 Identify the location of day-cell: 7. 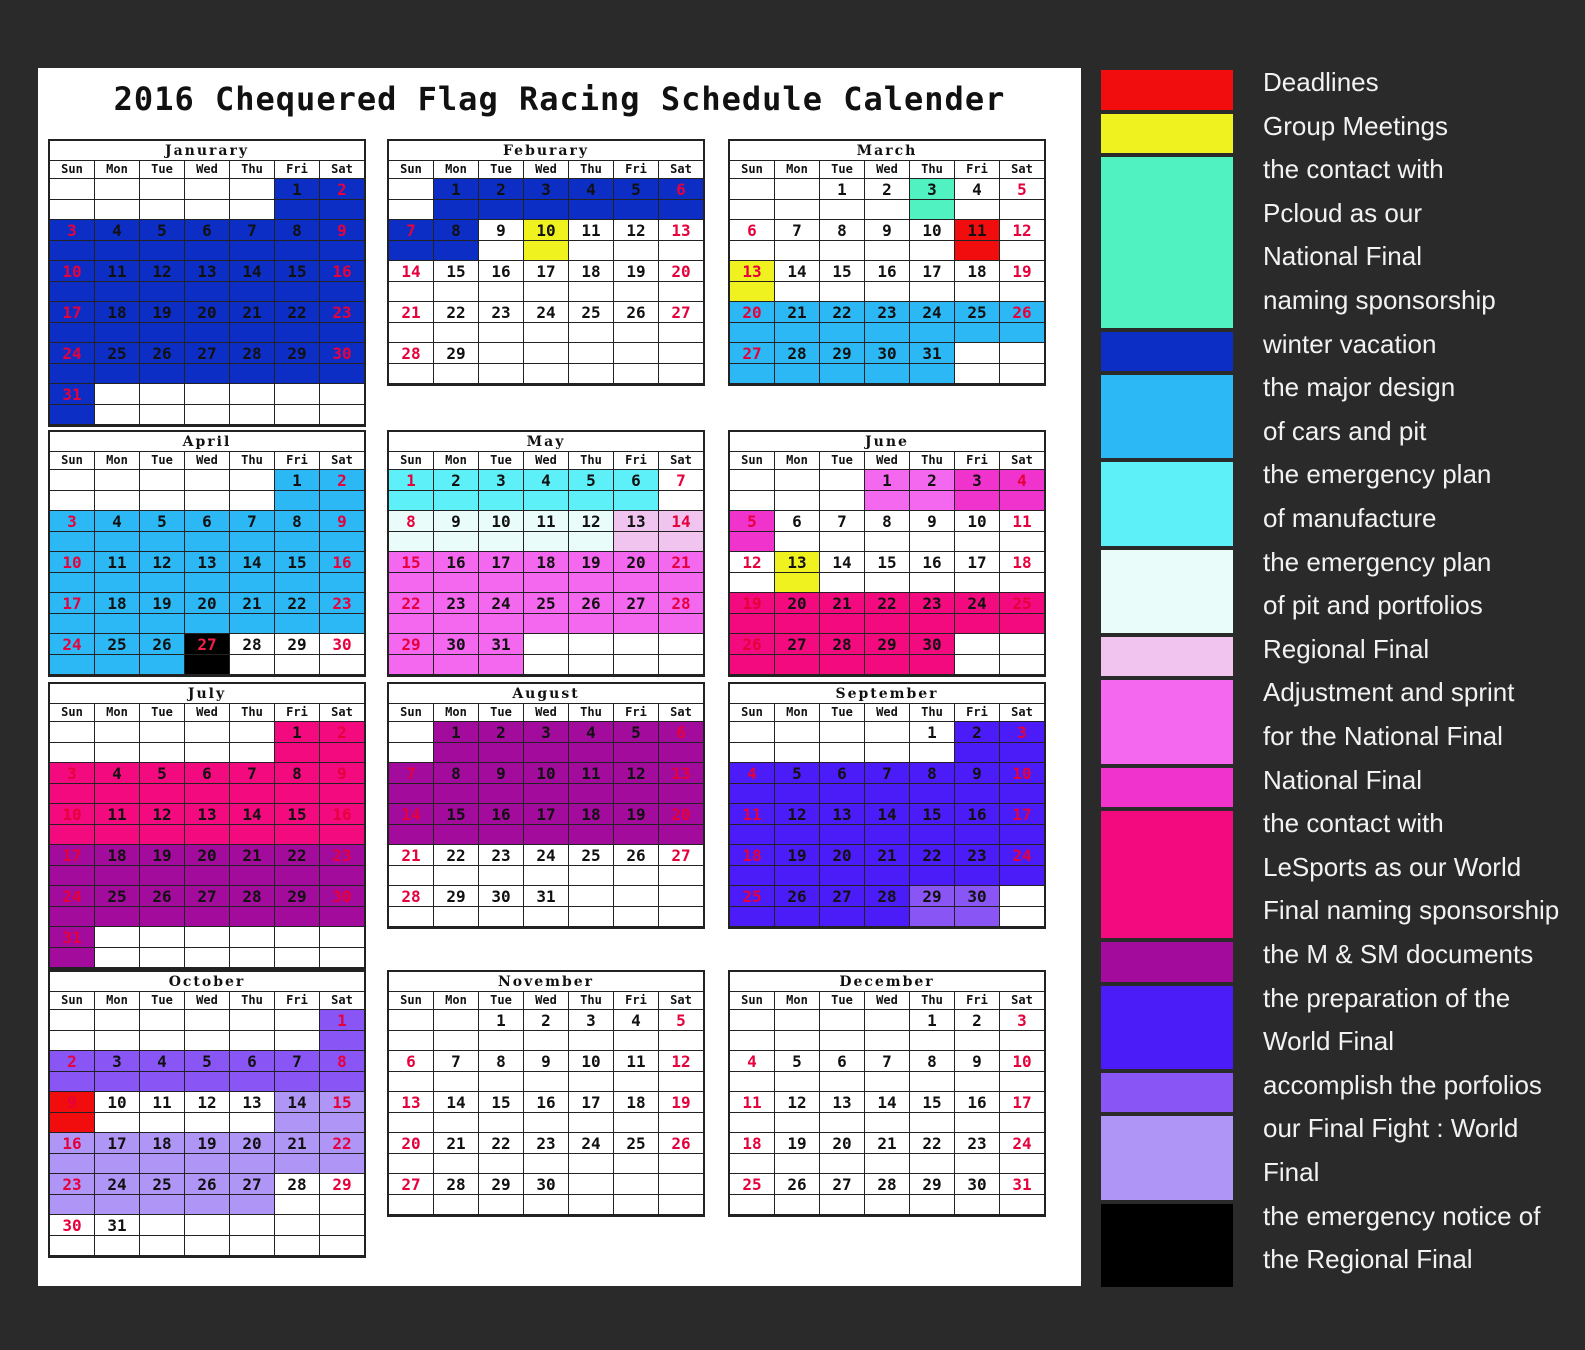
(252, 240).